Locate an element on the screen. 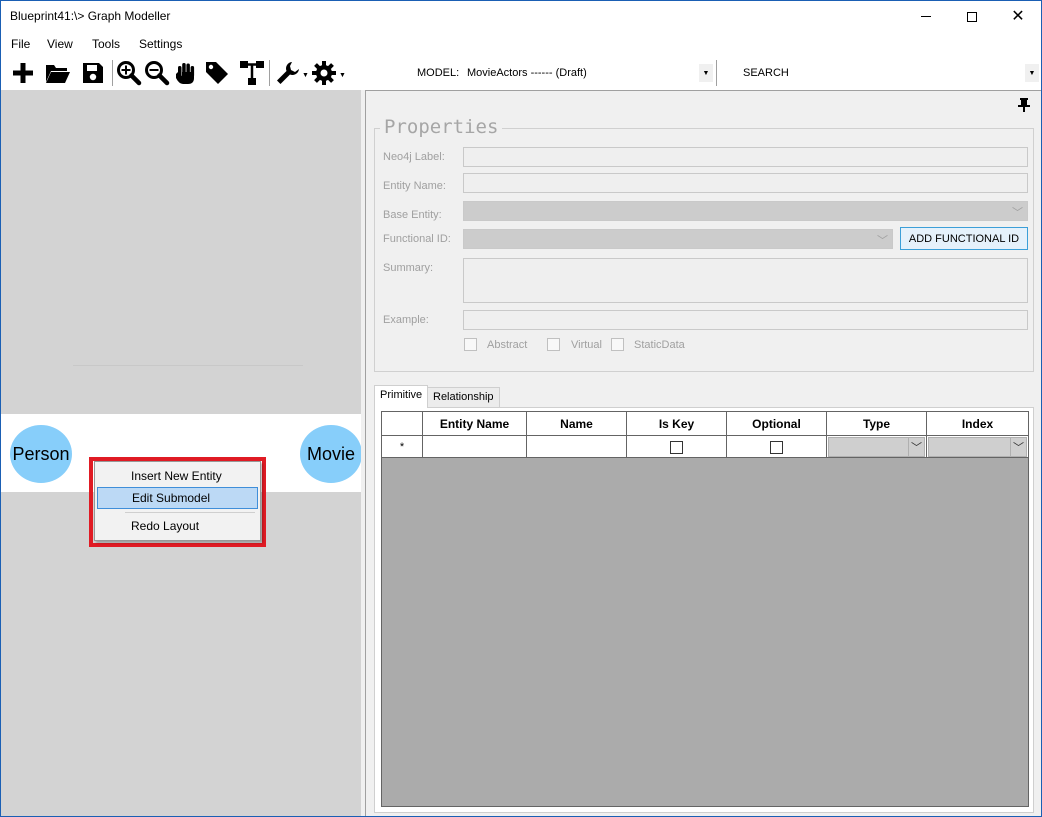 The image size is (1042, 817). title-bar: Blueprint41:\> Graph Modeller ✕ is located at coordinates (521, 16).